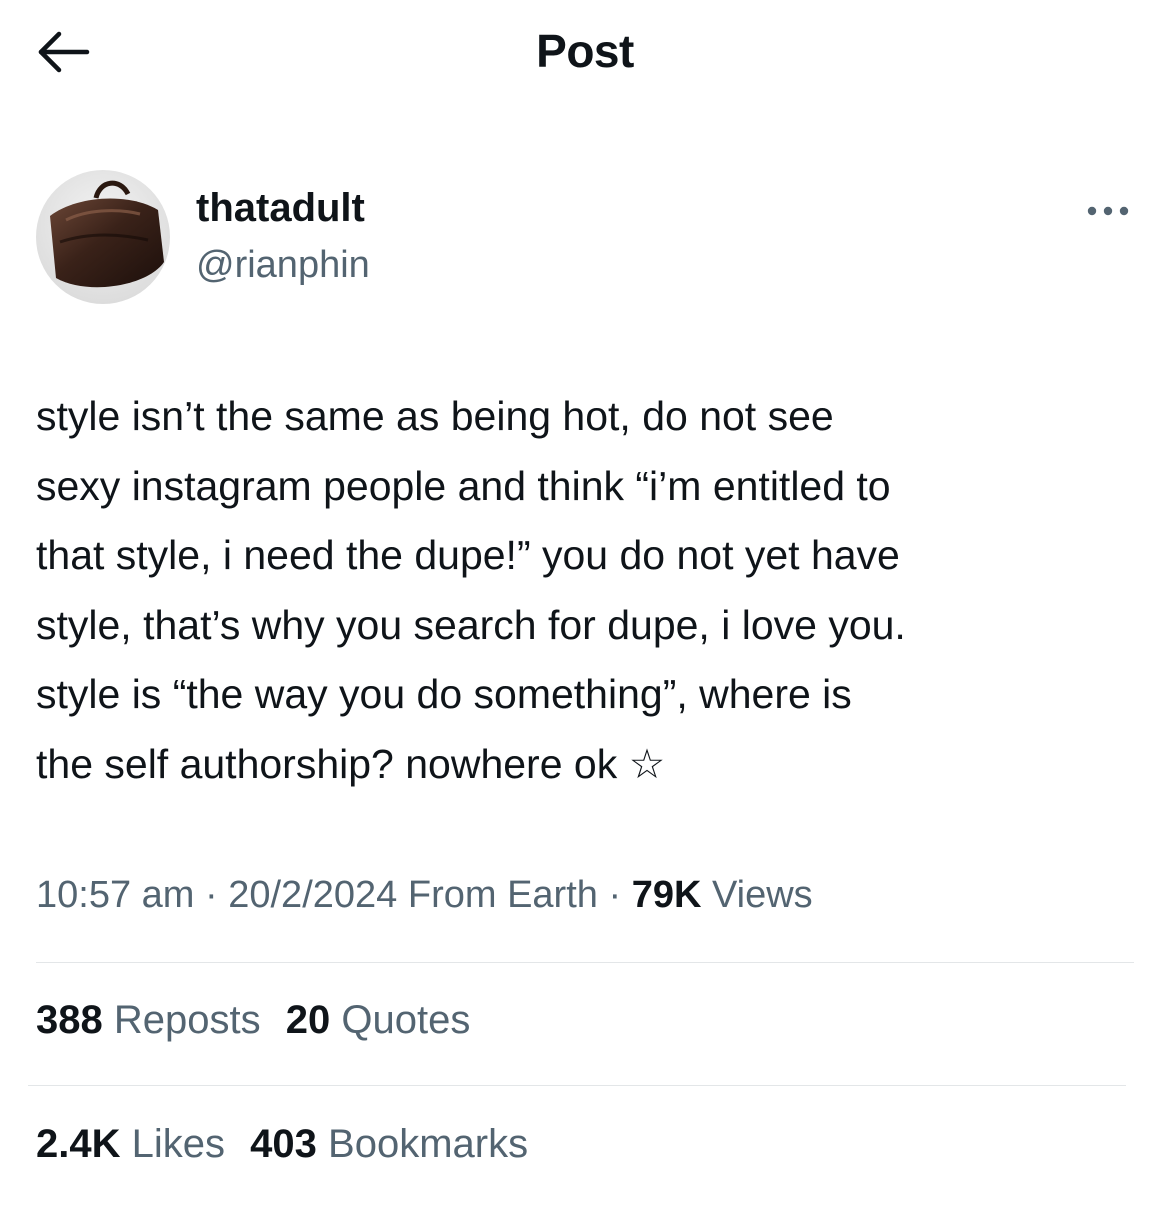 The height and width of the screenshot is (1206, 1170). Describe the element at coordinates (428, 1144) in the screenshot. I see `bookmarks-label: Bookmarks` at that location.